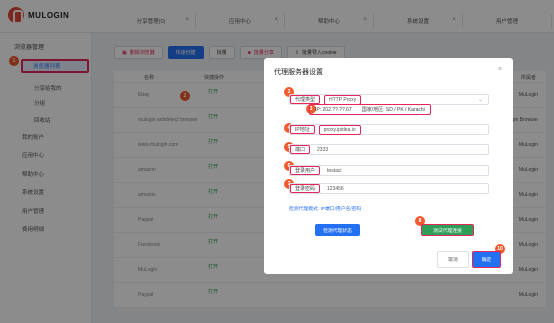 The image size is (554, 323). Describe the element at coordinates (302, 129) in the screenshot. I see `ip-address-label: IP地址` at that location.